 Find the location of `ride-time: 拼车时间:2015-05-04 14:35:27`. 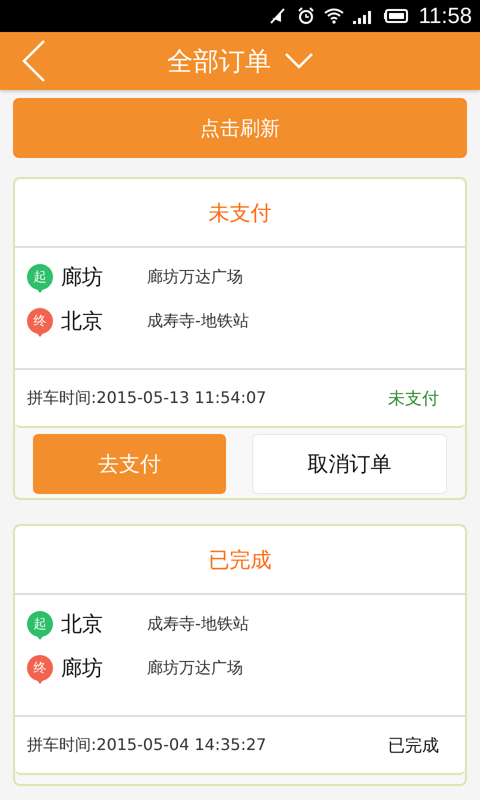

ride-time: 拼车时间:2015-05-04 14:35:27 is located at coordinates (146, 745).